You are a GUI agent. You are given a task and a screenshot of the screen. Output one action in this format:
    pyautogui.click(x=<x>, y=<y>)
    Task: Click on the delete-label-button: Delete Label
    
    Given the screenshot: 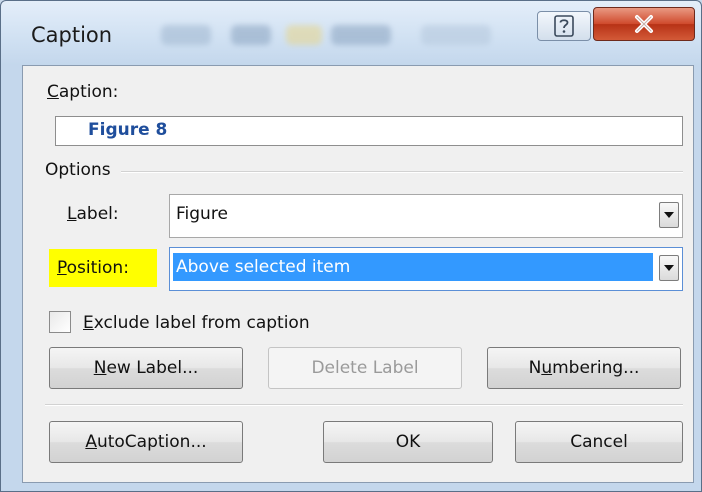 What is the action you would take?
    pyautogui.click(x=365, y=368)
    